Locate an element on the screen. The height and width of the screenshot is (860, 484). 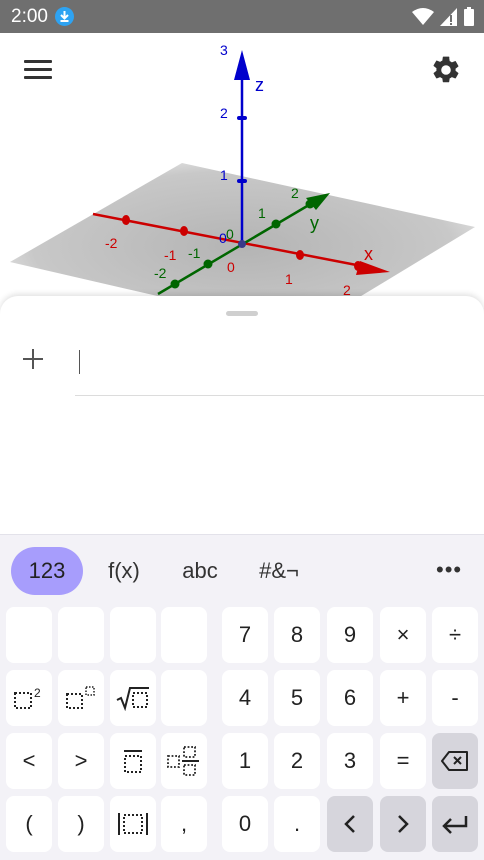
key-4: 4 is located at coordinates (245, 698).